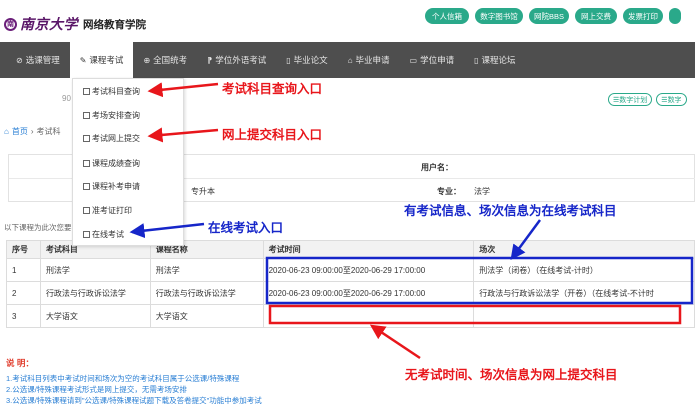  Describe the element at coordinates (42, 60) in the screenshot. I see `nav-label: 选课管理` at that location.